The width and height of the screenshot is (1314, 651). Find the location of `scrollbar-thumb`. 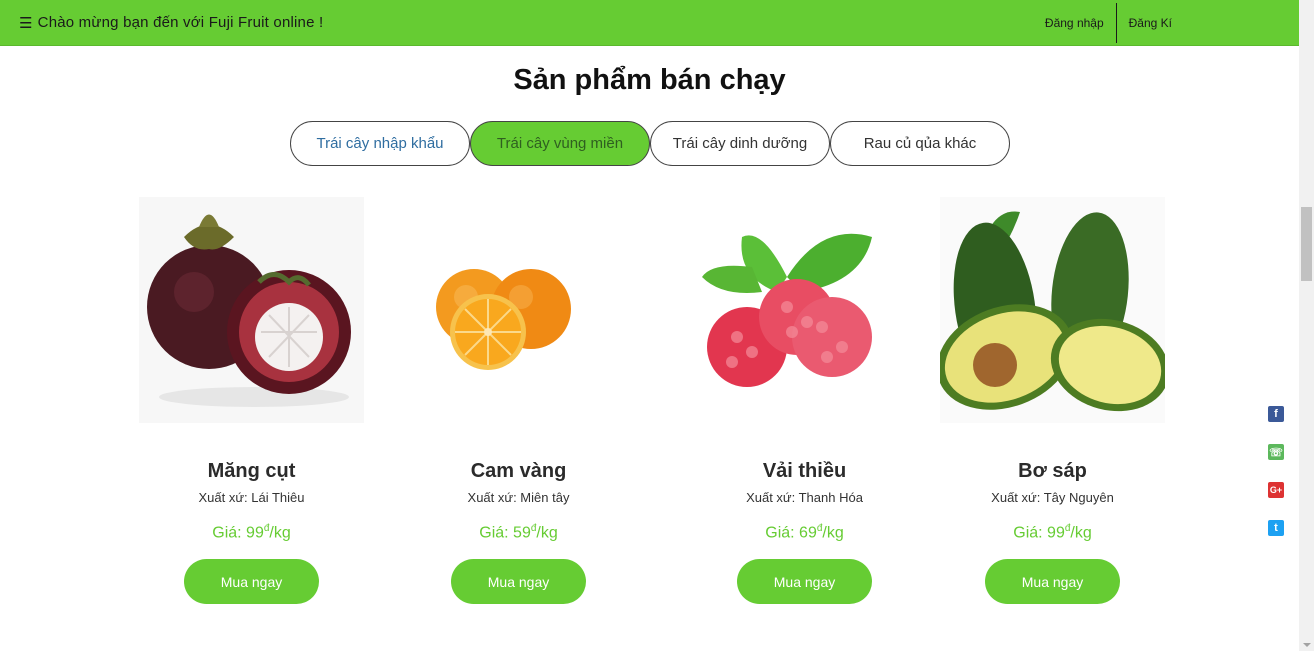

scrollbar-thumb is located at coordinates (1306, 244).